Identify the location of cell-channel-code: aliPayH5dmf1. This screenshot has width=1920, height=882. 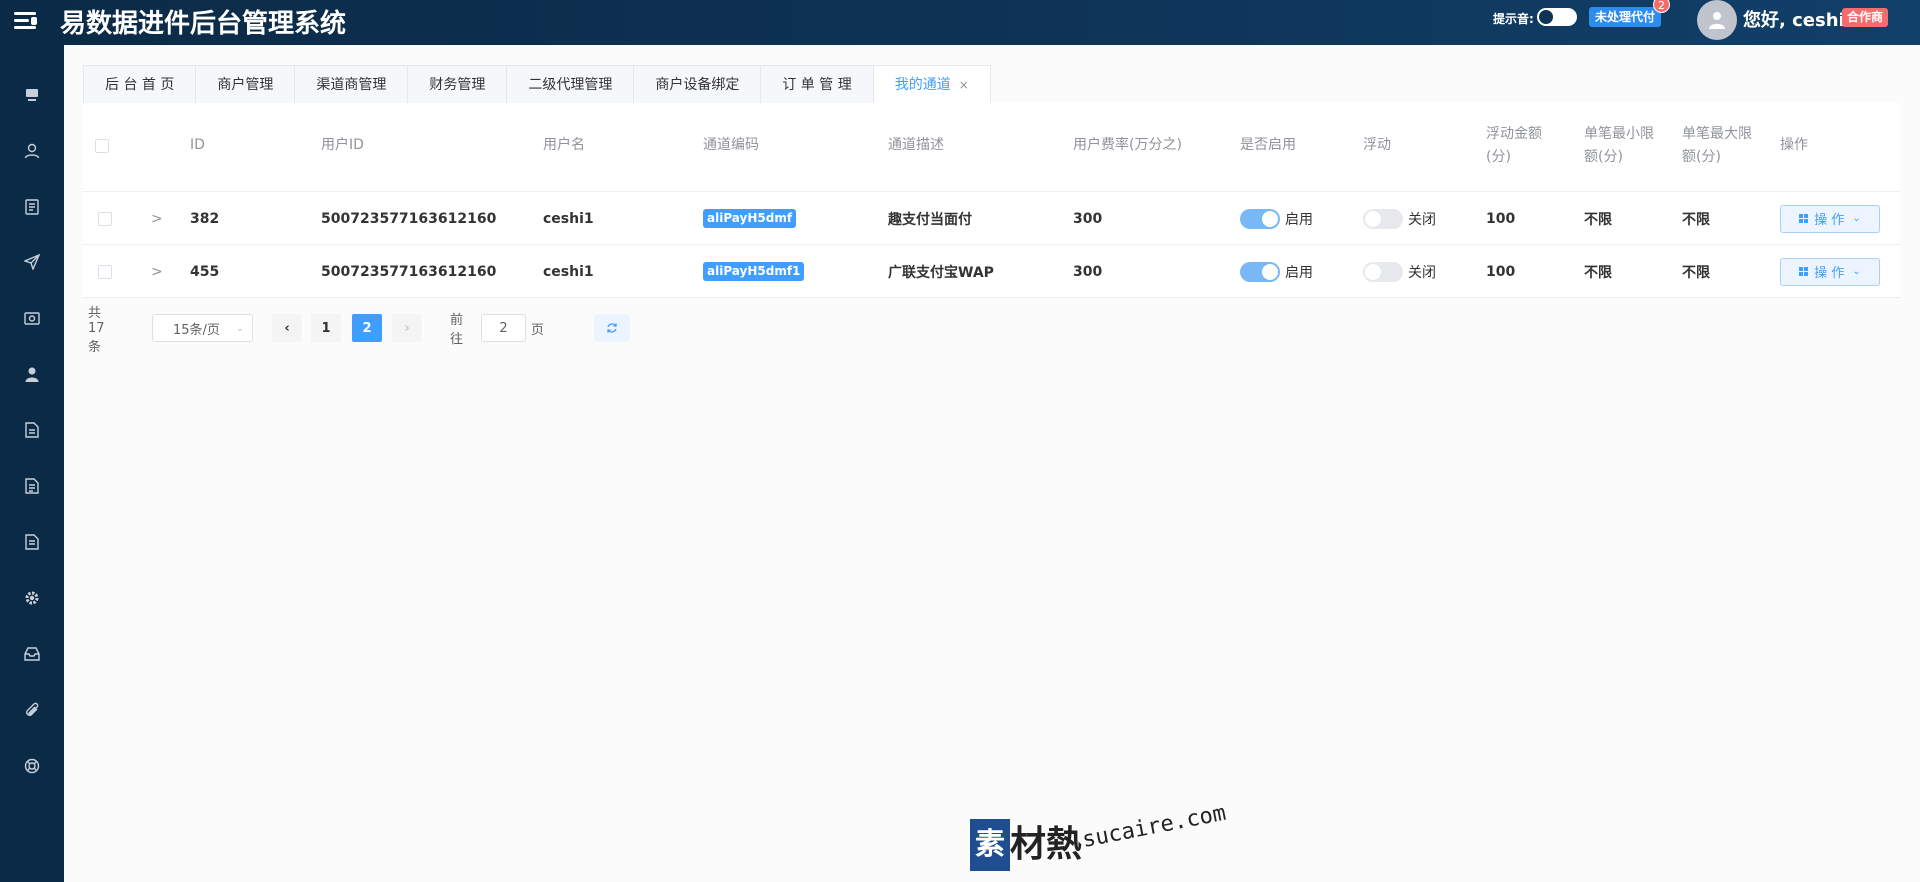
(754, 271).